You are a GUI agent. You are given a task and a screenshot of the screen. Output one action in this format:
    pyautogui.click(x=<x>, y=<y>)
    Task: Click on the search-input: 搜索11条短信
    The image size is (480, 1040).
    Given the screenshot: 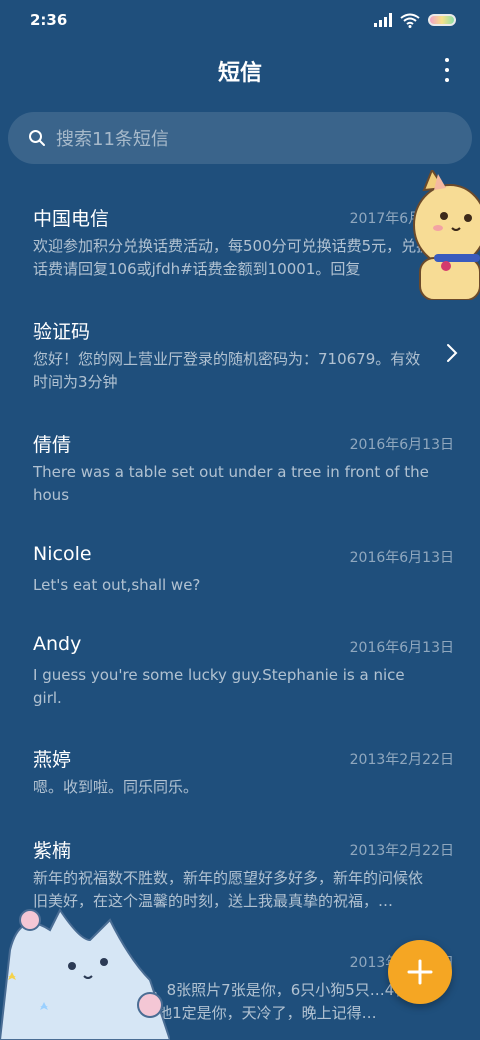 What is the action you would take?
    pyautogui.click(x=112, y=138)
    